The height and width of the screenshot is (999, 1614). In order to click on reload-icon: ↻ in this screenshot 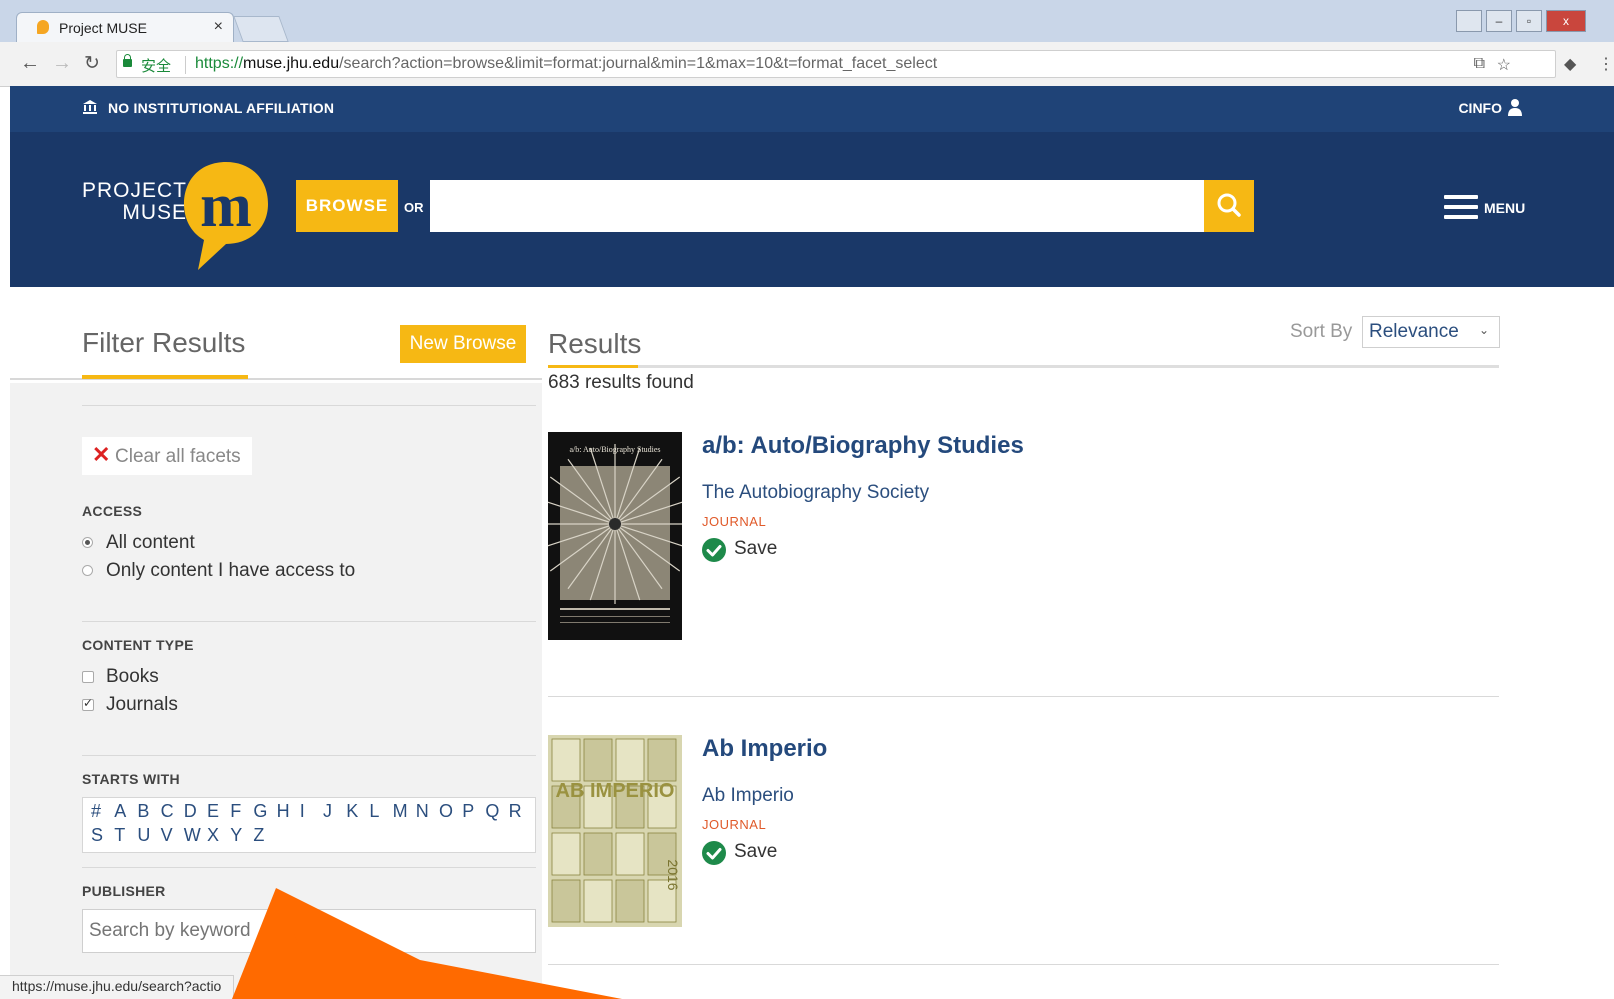, I will do `click(92, 63)`.